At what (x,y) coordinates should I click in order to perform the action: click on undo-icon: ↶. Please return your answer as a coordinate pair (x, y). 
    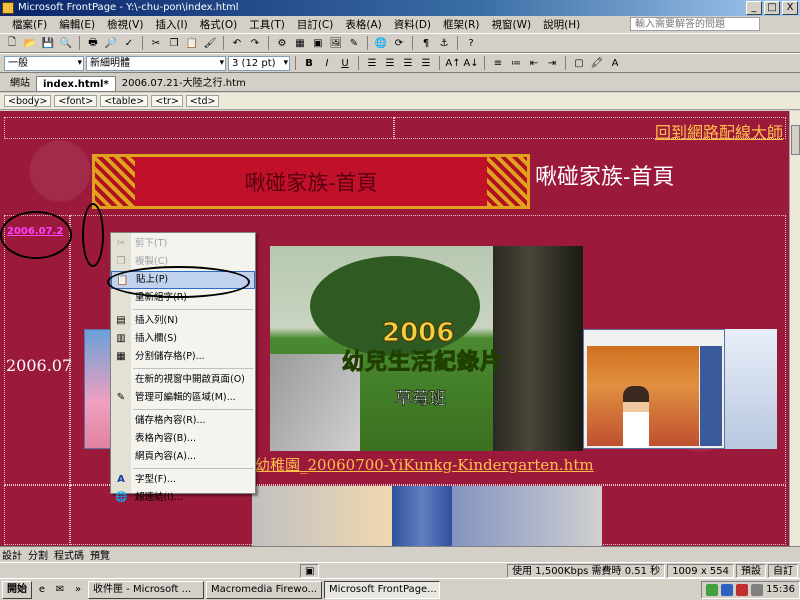
    Looking at the image, I should click on (237, 43).